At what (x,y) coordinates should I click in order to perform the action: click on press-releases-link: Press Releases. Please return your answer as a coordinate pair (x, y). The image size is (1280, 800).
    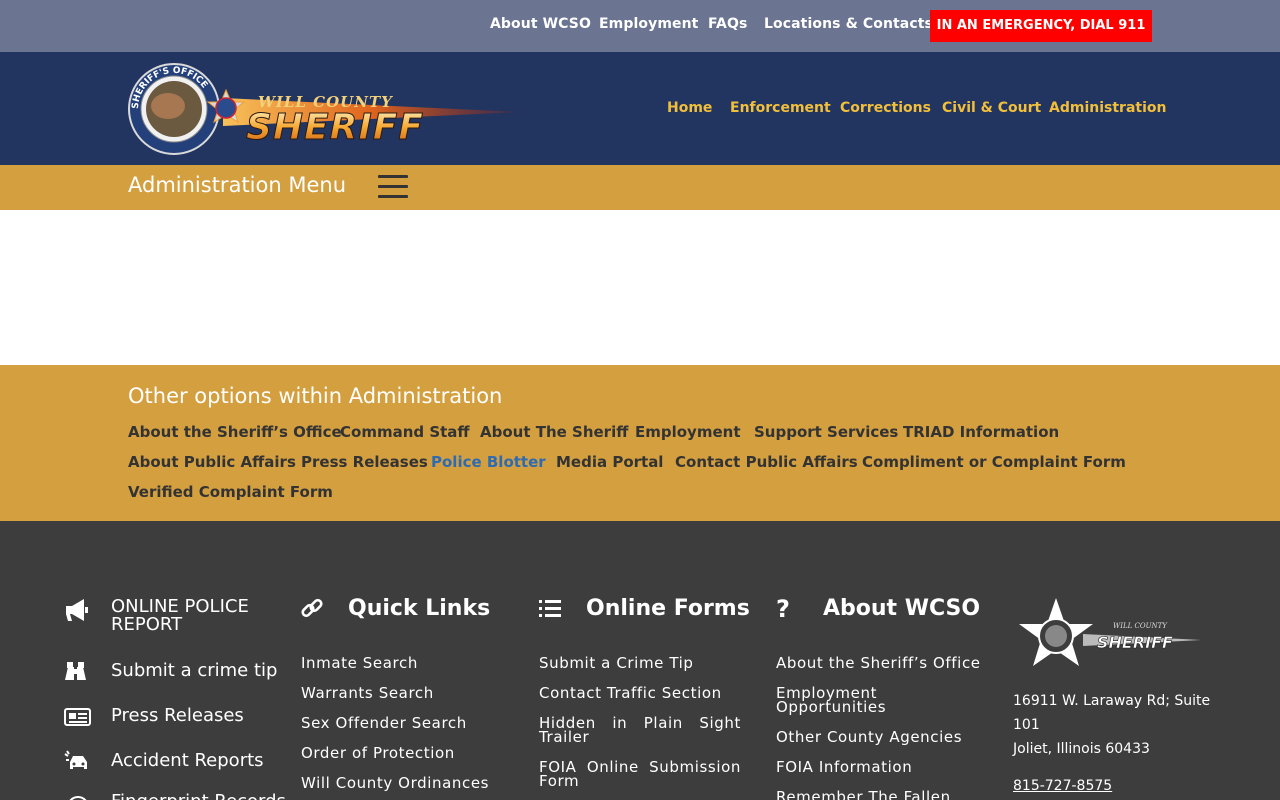
    Looking at the image, I should click on (177, 715).